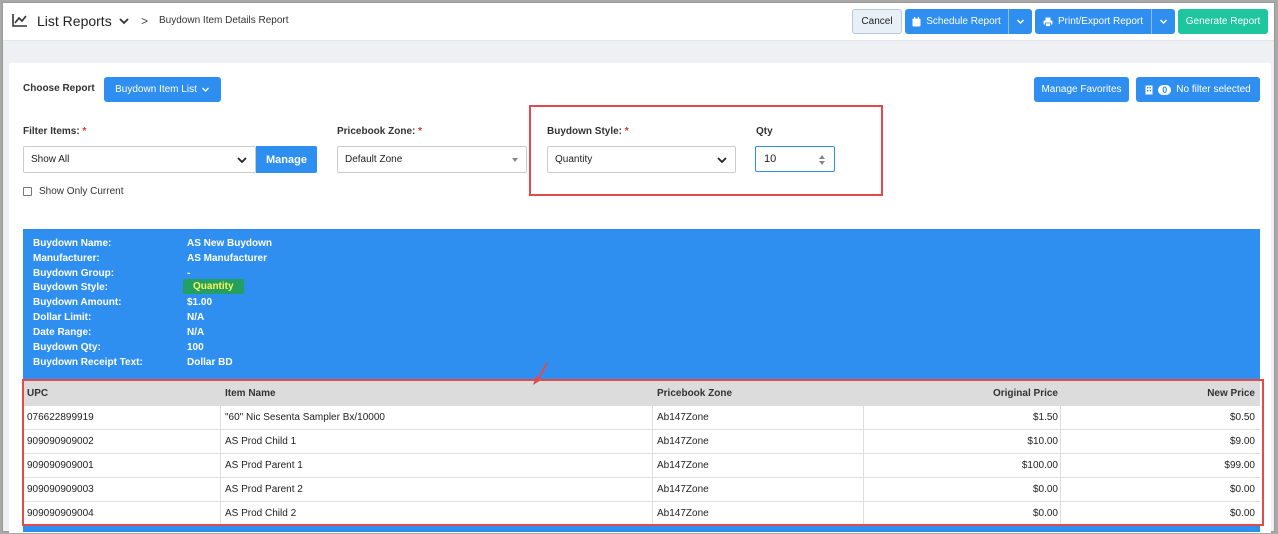  What do you see at coordinates (88, 362) in the screenshot?
I see `info-key: Buydown Receipt Text:` at bounding box center [88, 362].